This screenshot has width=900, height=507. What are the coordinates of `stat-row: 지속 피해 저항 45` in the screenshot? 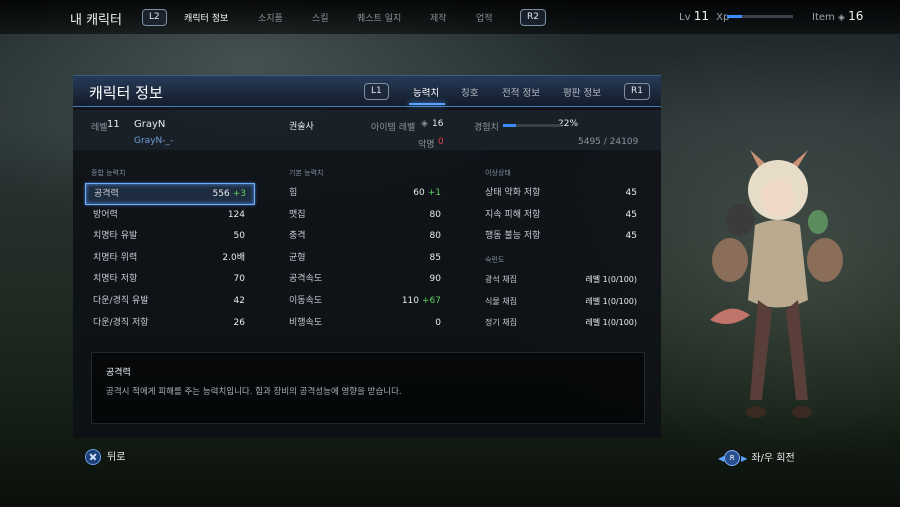 It's located at (561, 215).